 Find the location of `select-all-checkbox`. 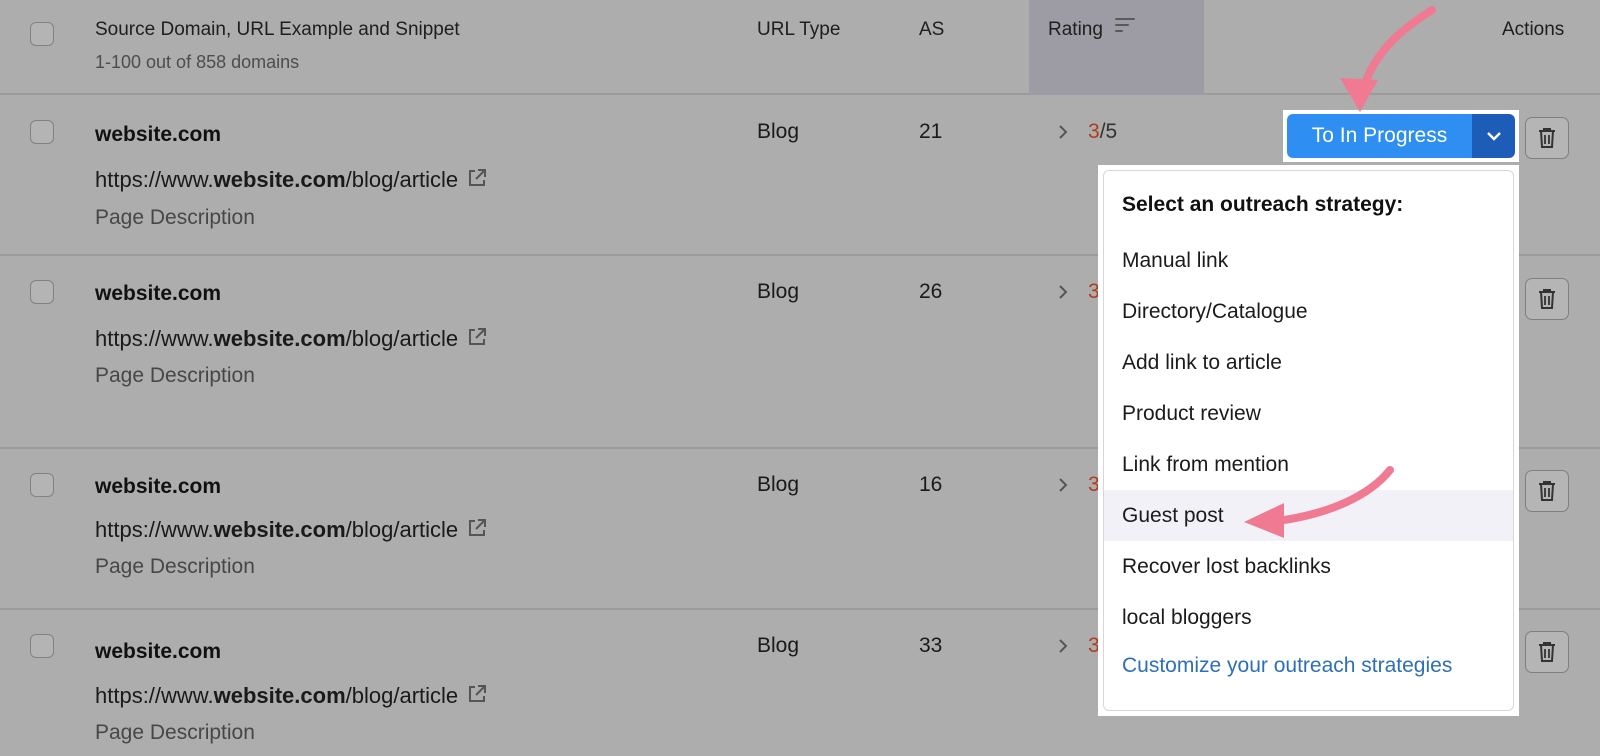

select-all-checkbox is located at coordinates (42, 34).